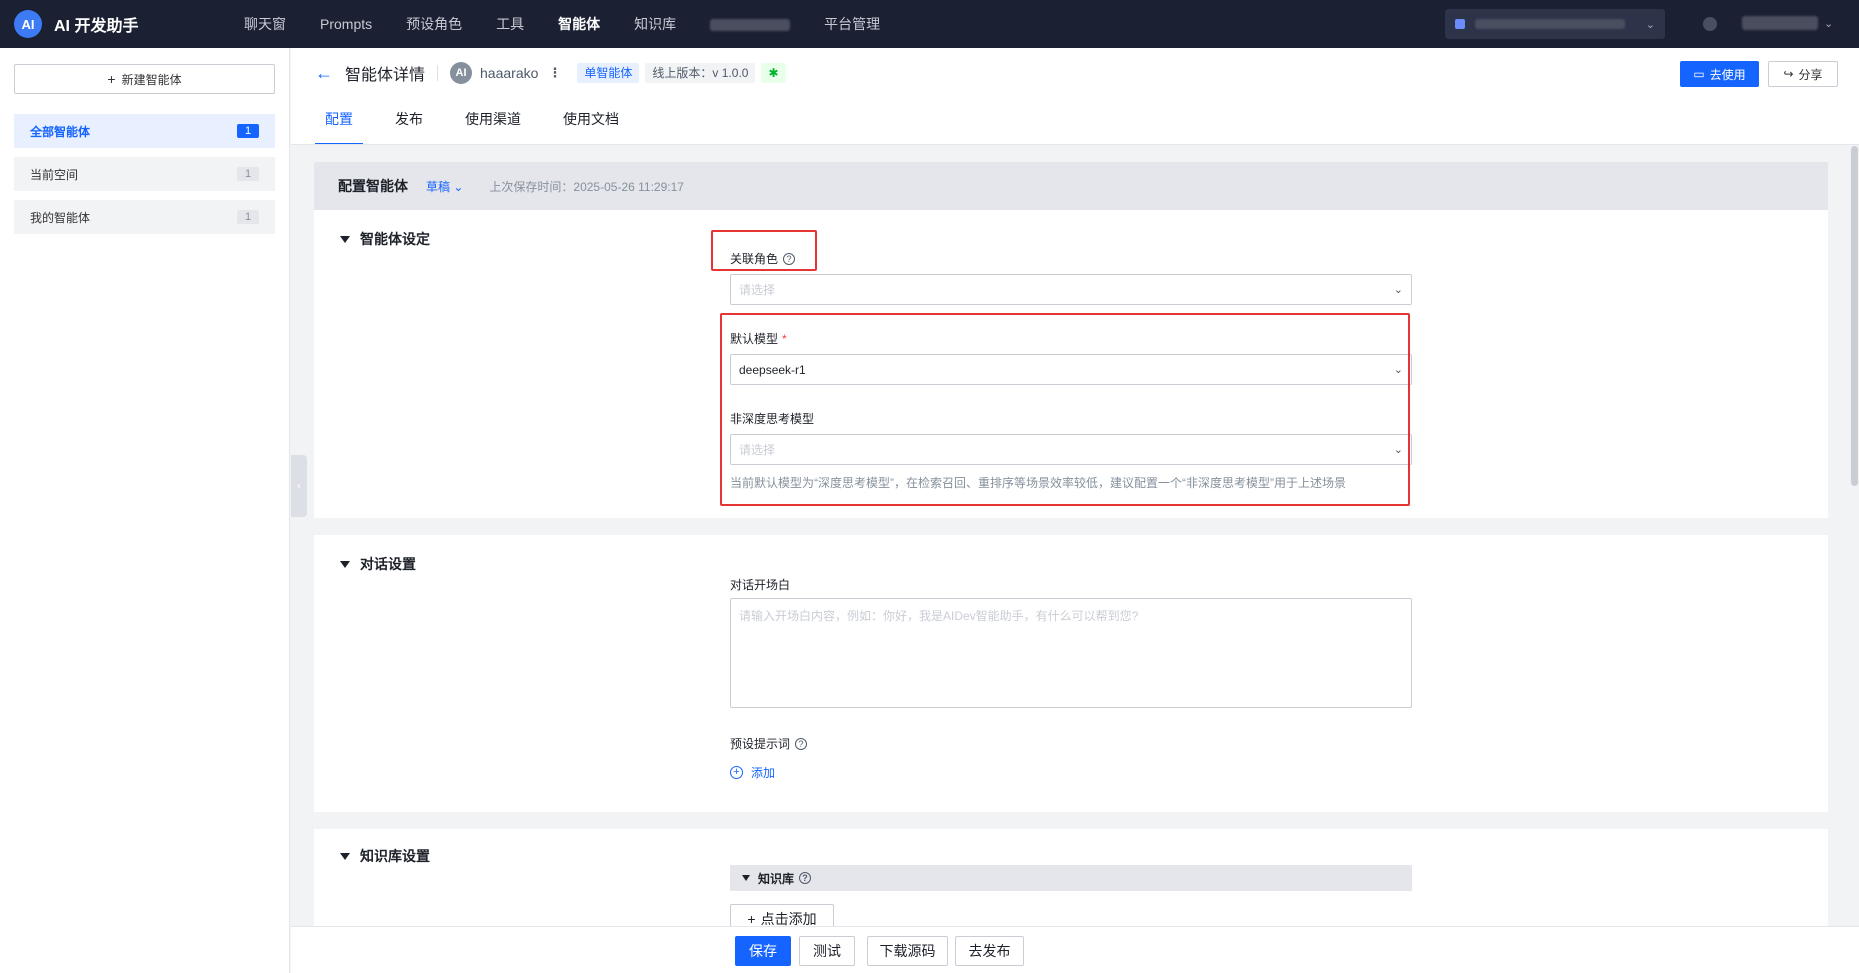 Image resolution: width=1859 pixels, height=973 pixels. I want to click on tab-bar: 配置 发布 使用渠道 使用文档, so click(483, 124).